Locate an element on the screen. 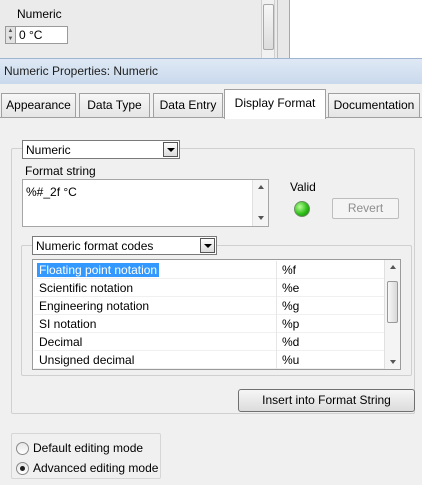 This screenshot has height=485, width=422. format-codes-scrollbar is located at coordinates (392, 314).